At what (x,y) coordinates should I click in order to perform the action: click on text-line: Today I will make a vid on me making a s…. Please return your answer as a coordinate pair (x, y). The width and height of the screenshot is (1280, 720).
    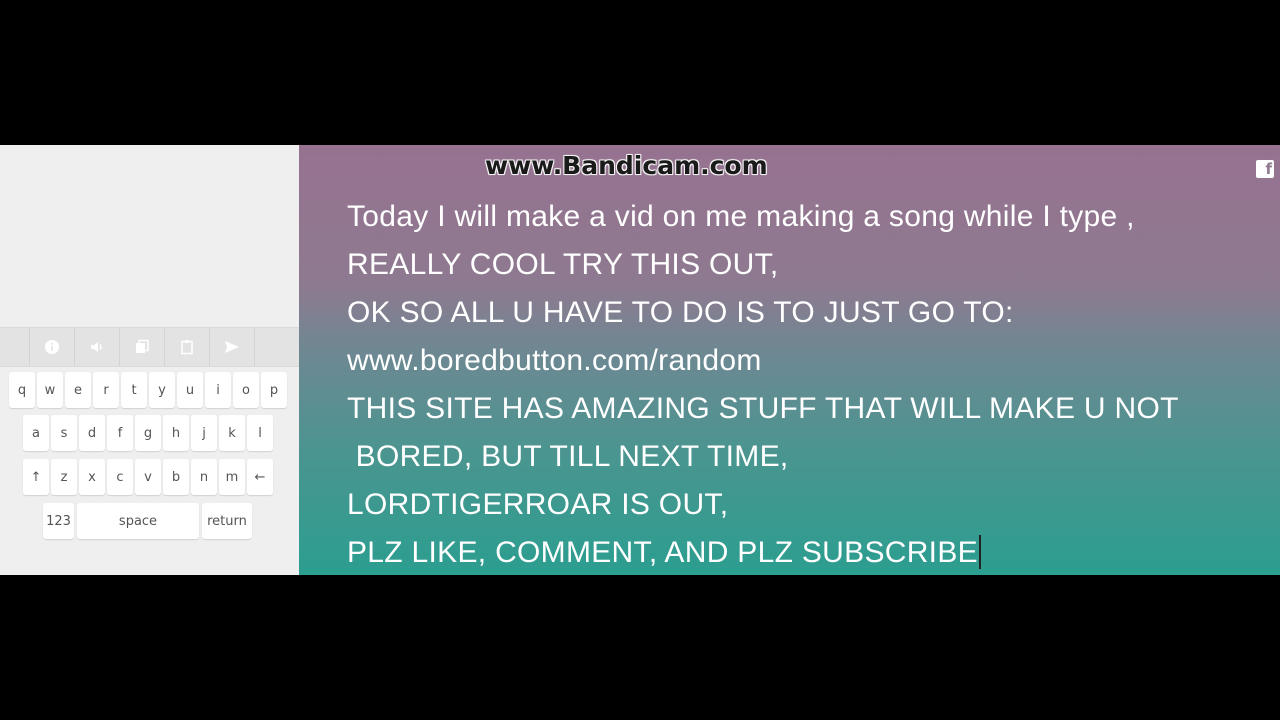
    Looking at the image, I should click on (741, 216).